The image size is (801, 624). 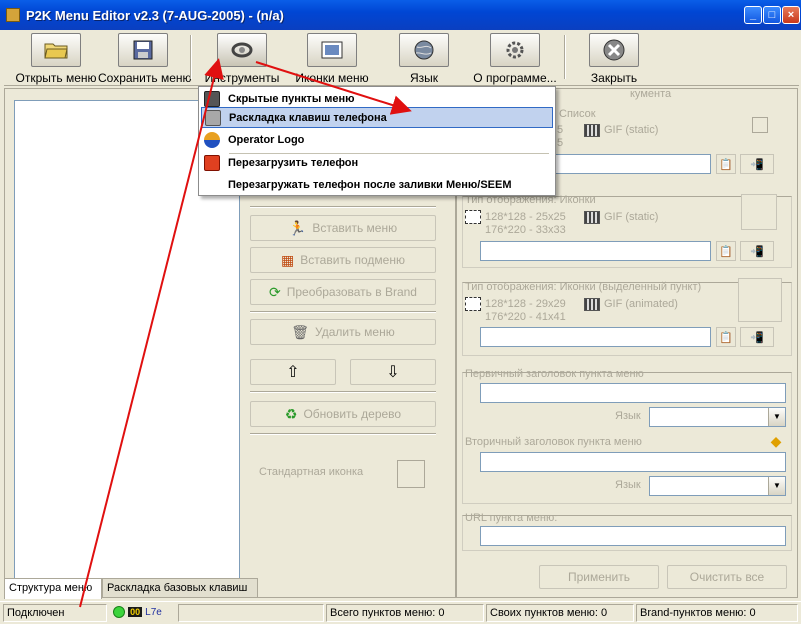 What do you see at coordinates (772, 15) in the screenshot?
I see `maximize-button: □` at bounding box center [772, 15].